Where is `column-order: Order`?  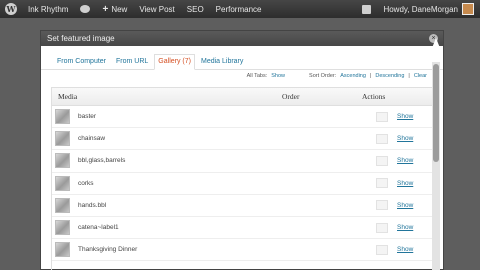
column-order: Order is located at coordinates (291, 96).